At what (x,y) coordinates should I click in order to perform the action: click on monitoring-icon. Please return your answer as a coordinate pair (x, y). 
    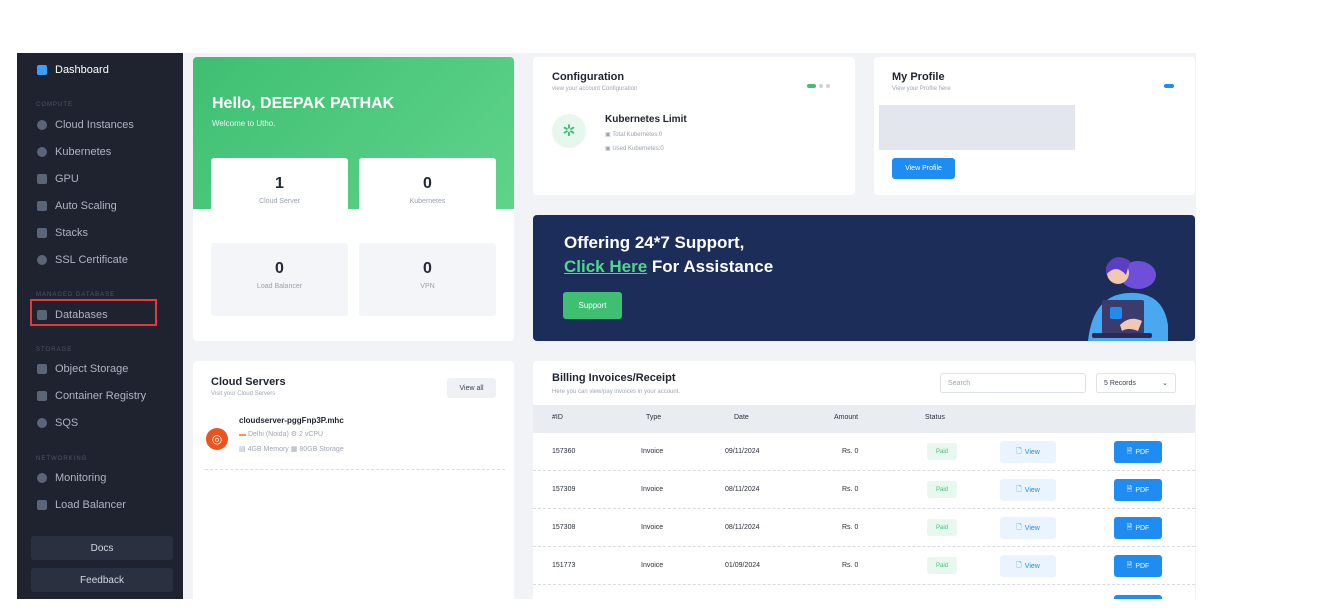
    Looking at the image, I should click on (42, 478).